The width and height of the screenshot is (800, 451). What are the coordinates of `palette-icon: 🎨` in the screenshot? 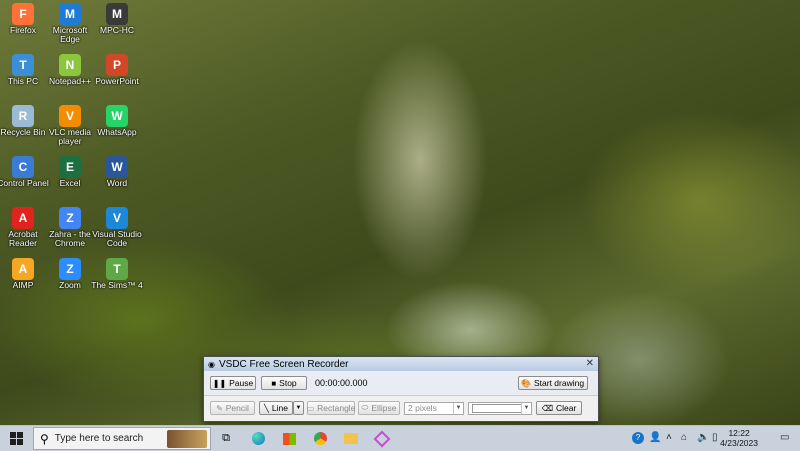 It's located at (526, 383).